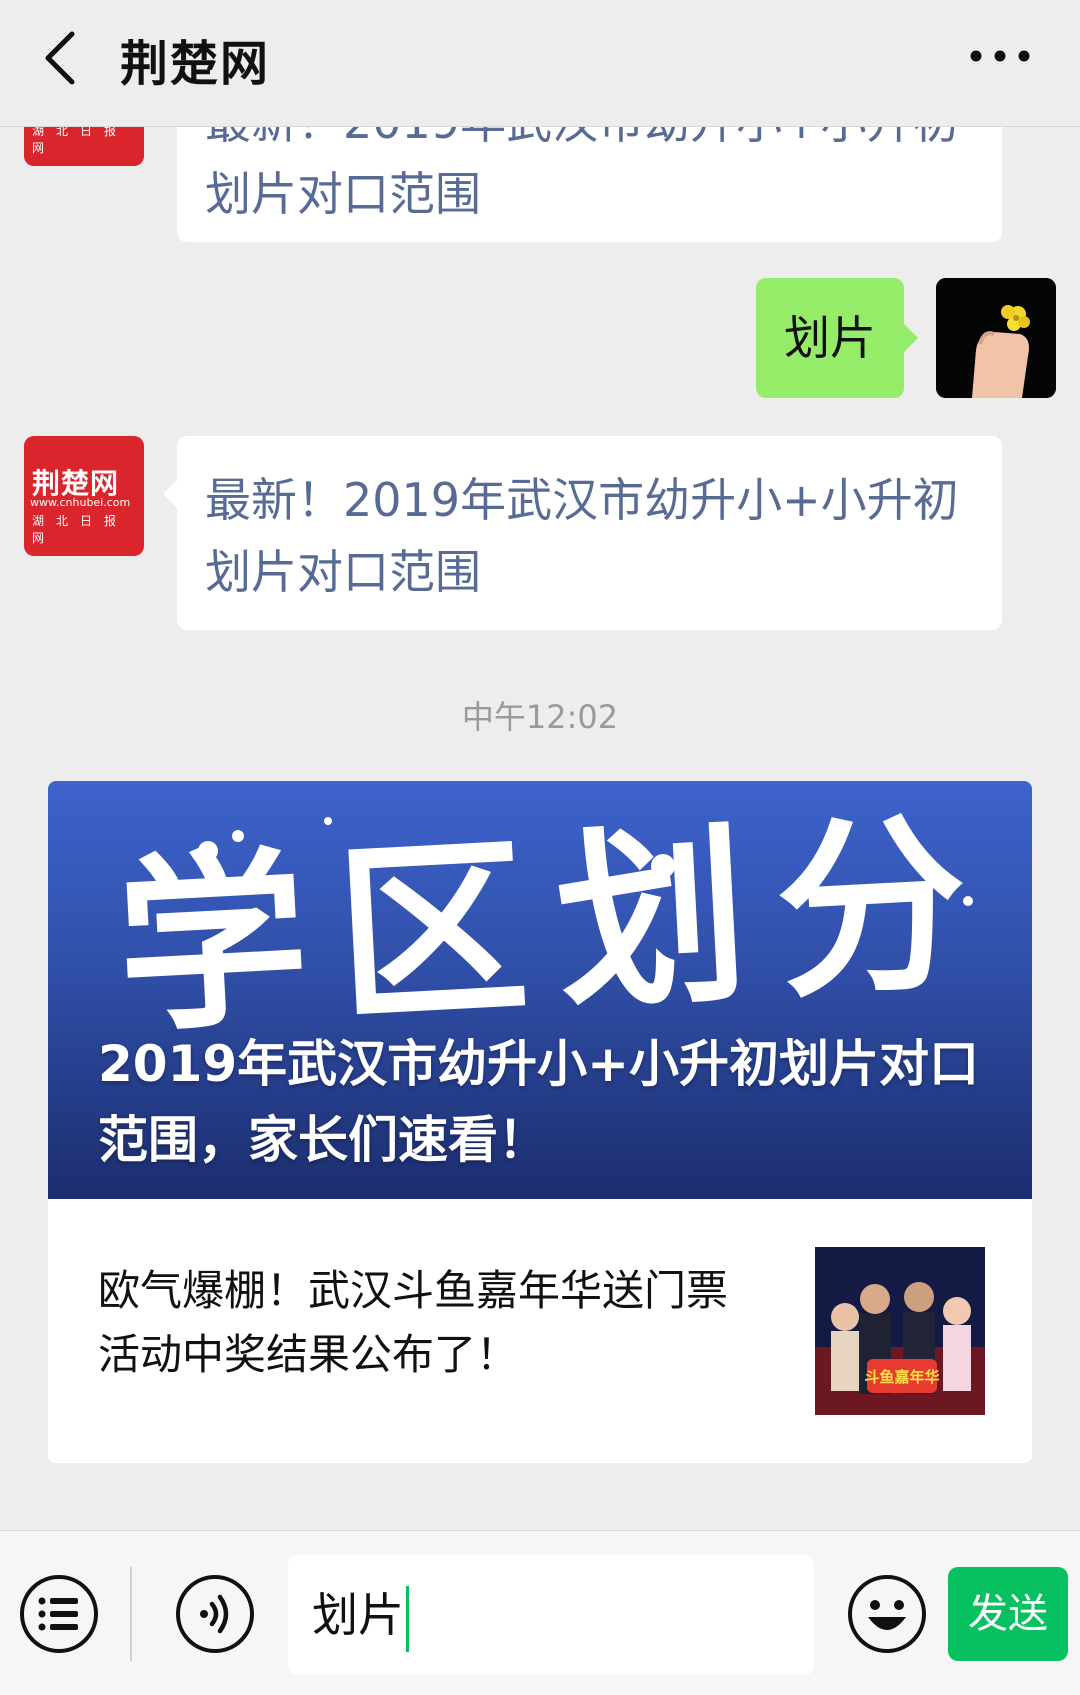 Image resolution: width=1080 pixels, height=1695 pixels. I want to click on voice-input-icon, so click(215, 1614).